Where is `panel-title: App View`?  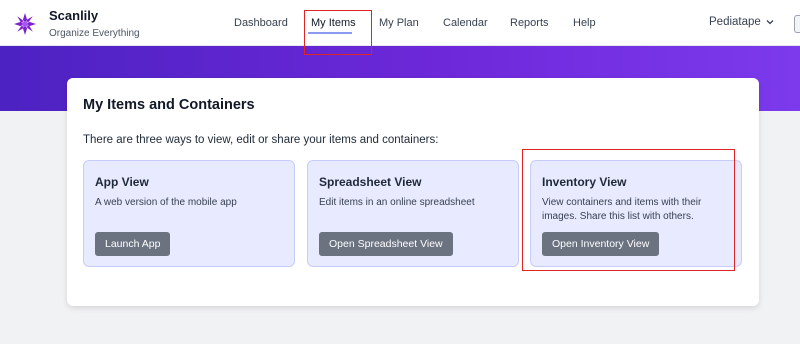
panel-title: App View is located at coordinates (122, 182).